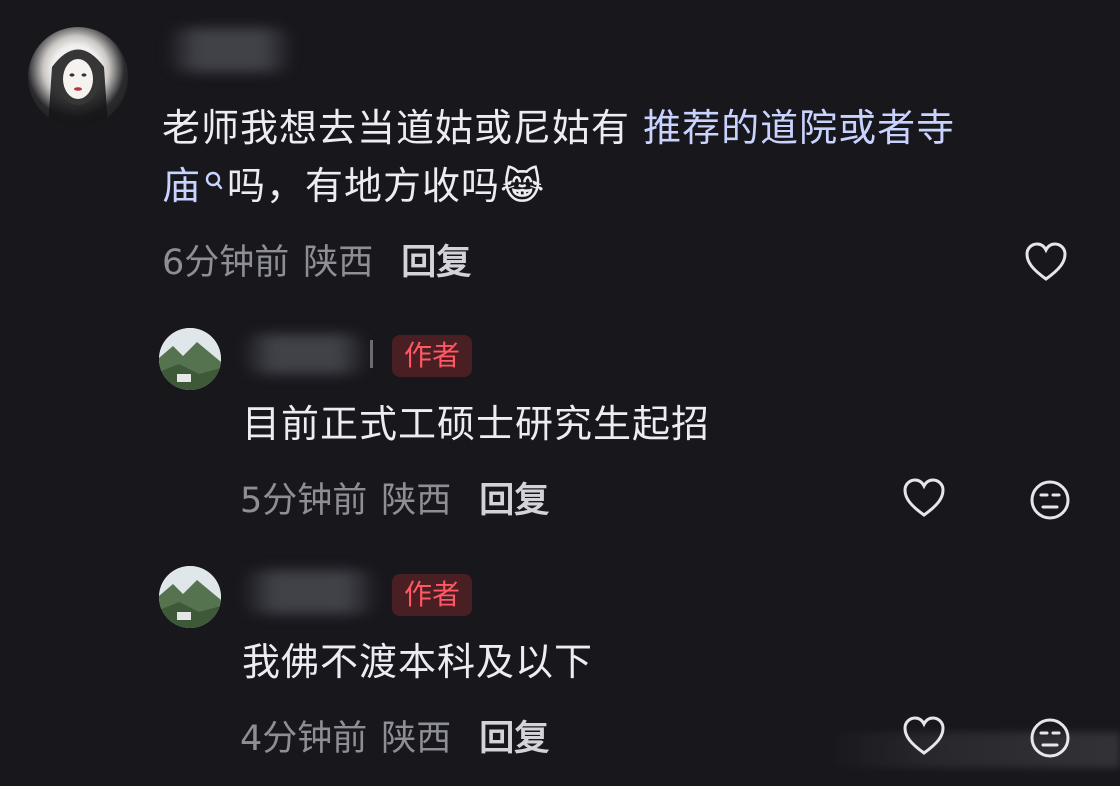  I want to click on comment-body-line2: 庙 吗，有地方收吗😹, so click(353, 186).